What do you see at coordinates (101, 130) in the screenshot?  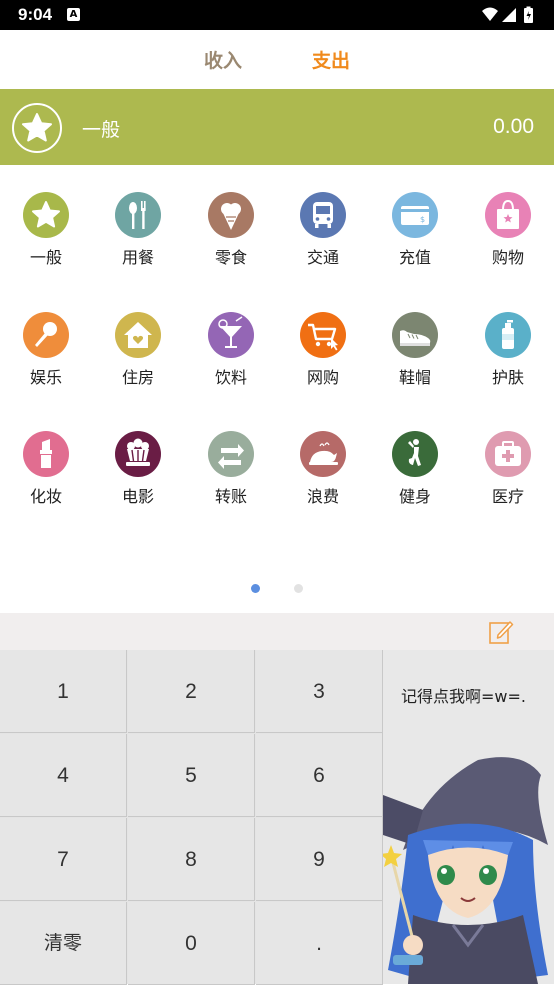 I see `selected-category-name: 一般` at bounding box center [101, 130].